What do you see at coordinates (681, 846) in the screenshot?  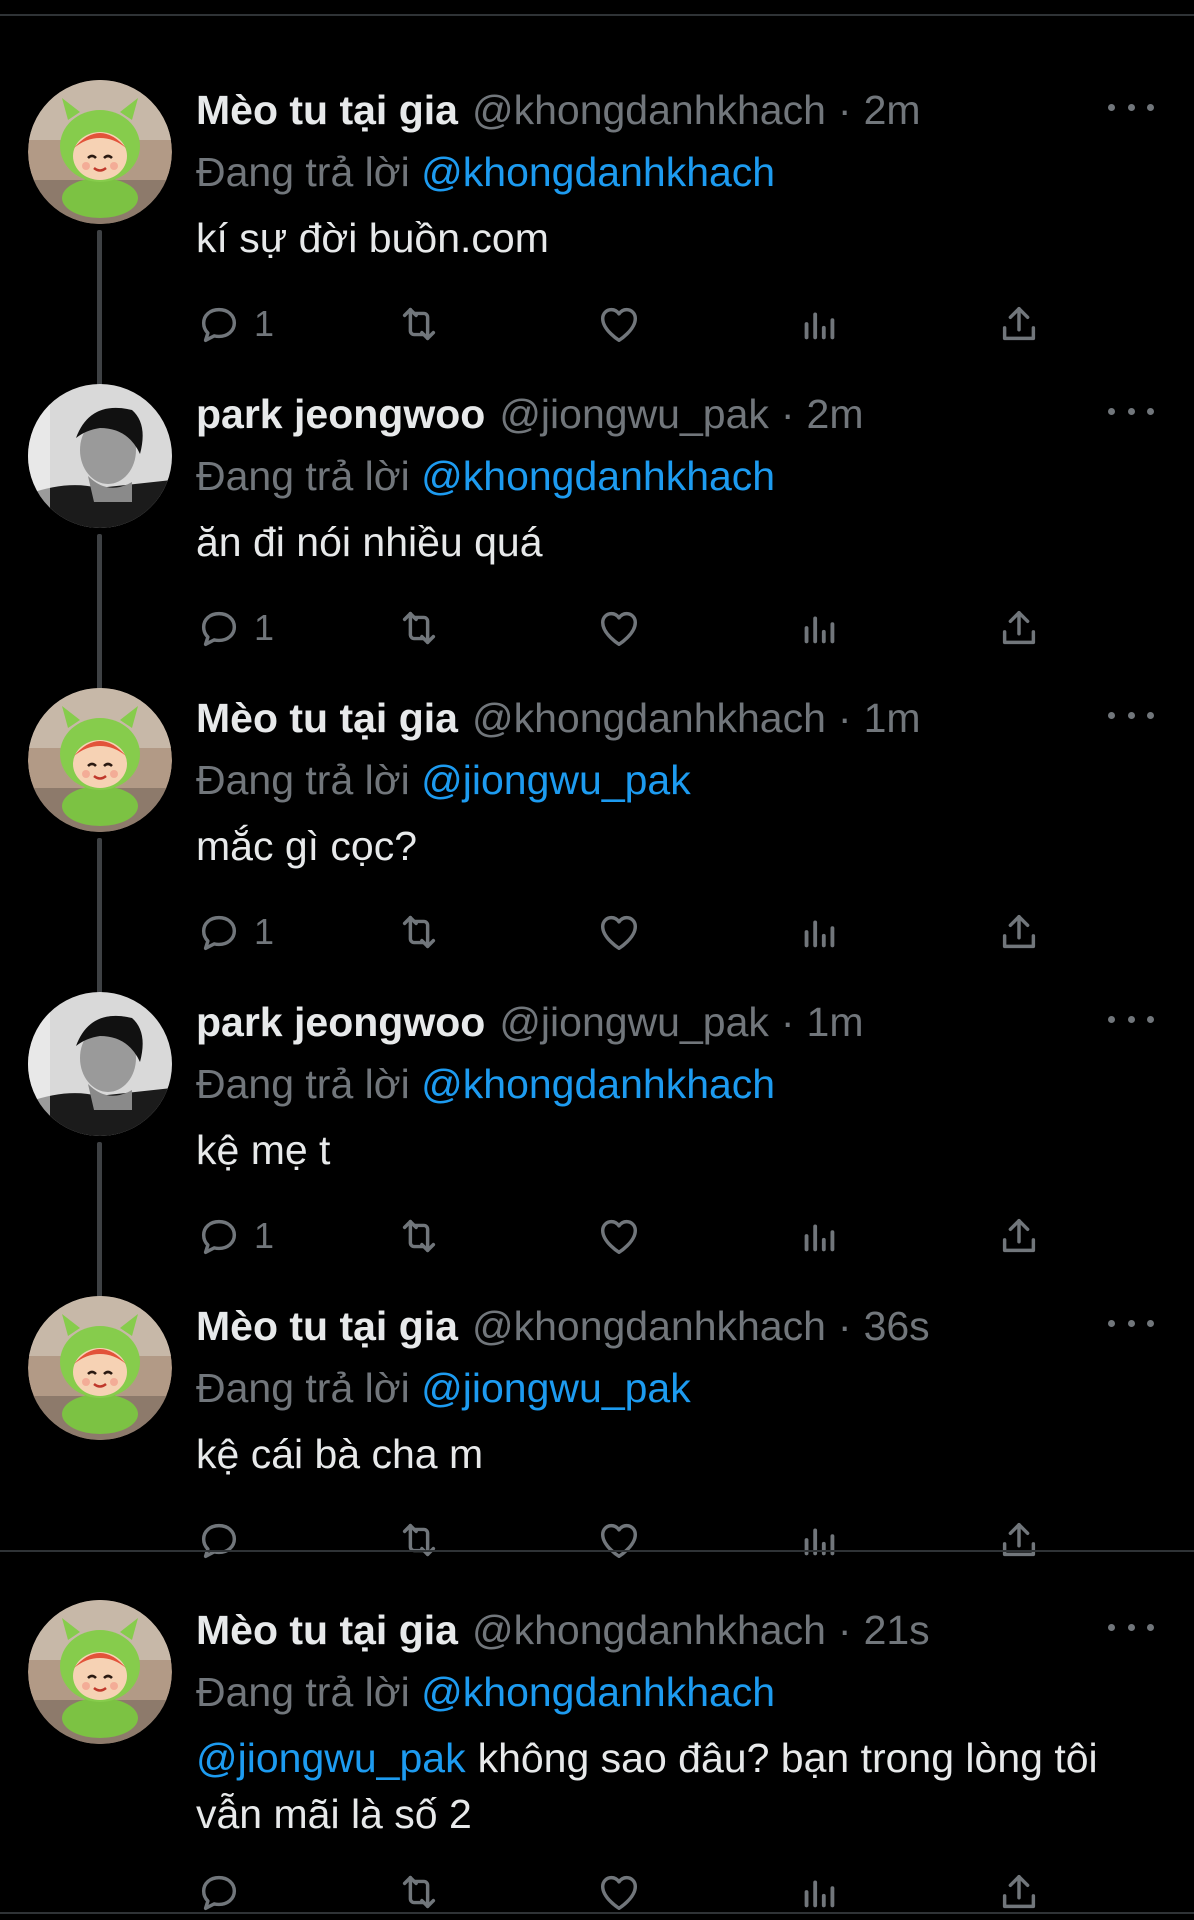 I see `tweet-text: mắc gì cọc?` at bounding box center [681, 846].